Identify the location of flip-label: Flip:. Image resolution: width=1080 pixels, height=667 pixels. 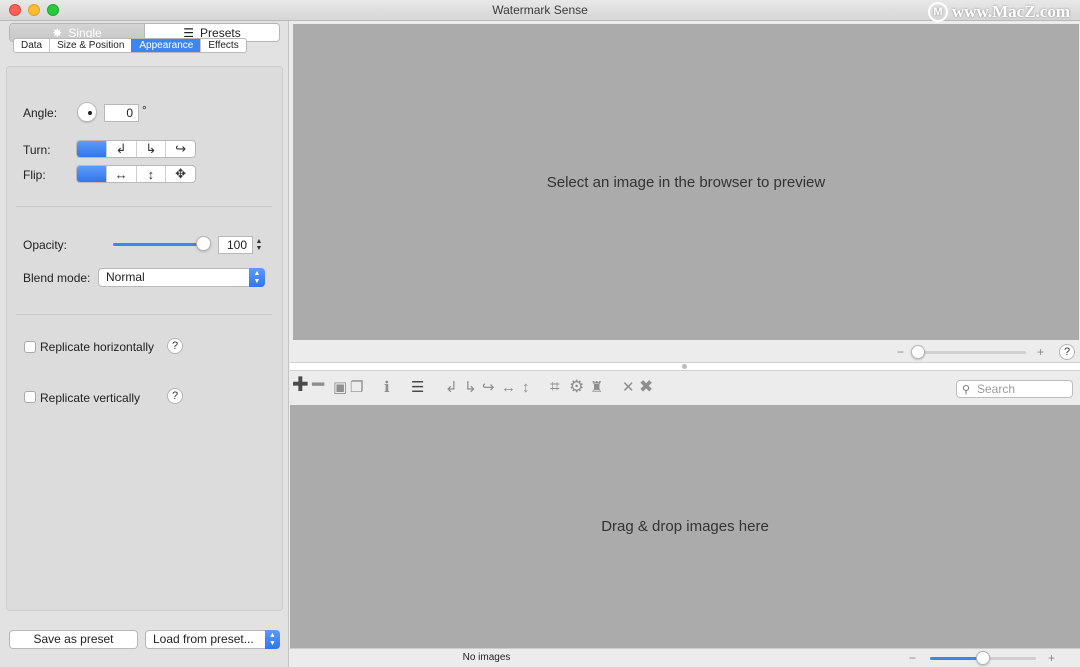
(34, 175).